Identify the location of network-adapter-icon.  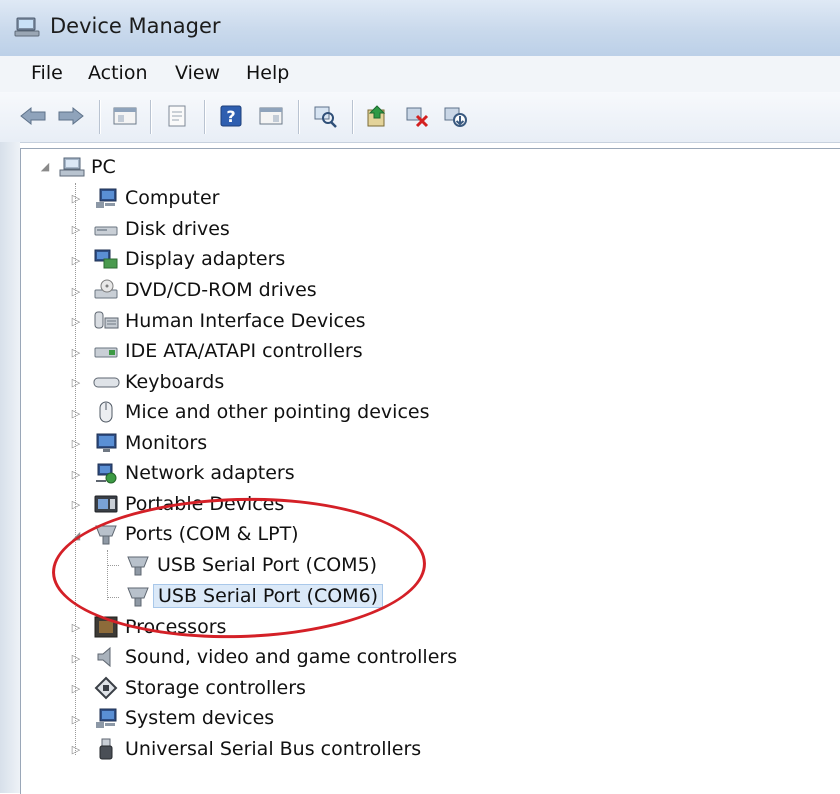
(106, 473).